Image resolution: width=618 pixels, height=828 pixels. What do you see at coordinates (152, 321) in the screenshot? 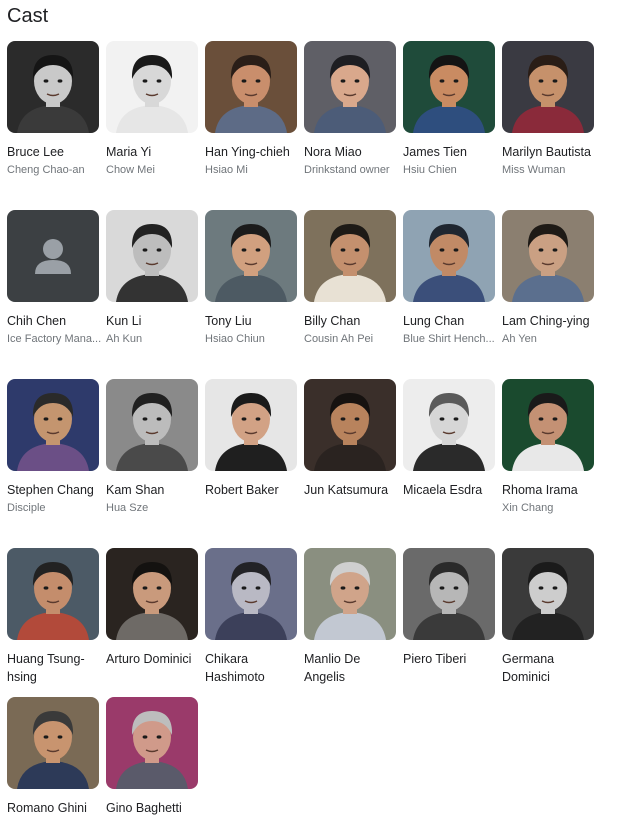
I see `cast-name: Kun Li` at bounding box center [152, 321].